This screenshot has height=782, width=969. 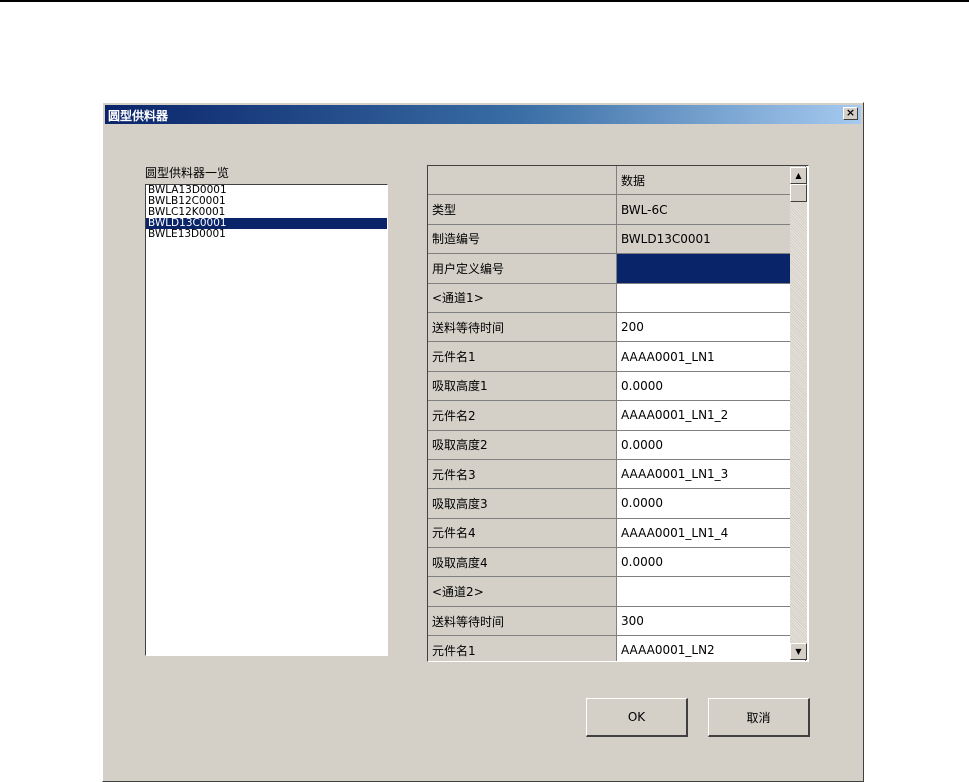 I want to click on grid-row-value: BWLD13C0001, so click(x=711, y=239).